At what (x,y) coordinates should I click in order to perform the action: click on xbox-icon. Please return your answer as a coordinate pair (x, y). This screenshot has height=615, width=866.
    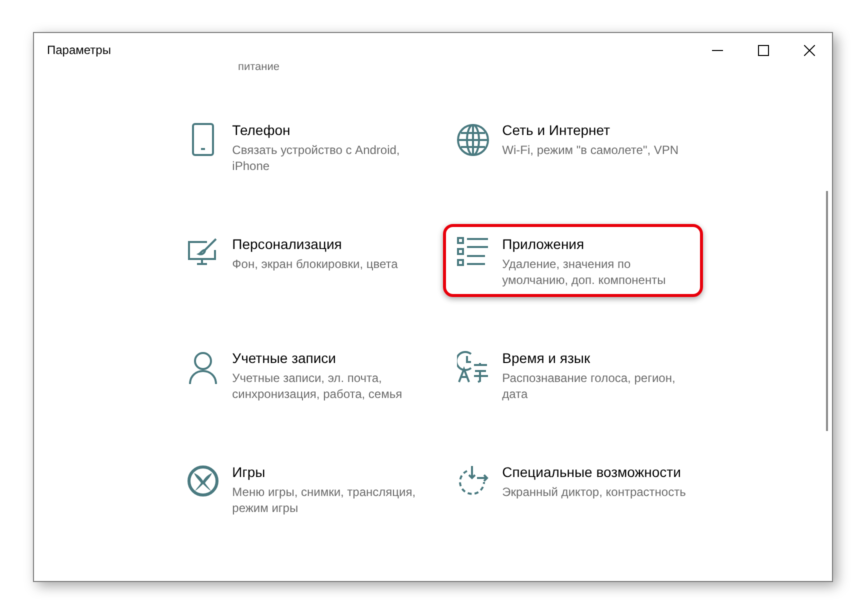
    Looking at the image, I should click on (203, 481).